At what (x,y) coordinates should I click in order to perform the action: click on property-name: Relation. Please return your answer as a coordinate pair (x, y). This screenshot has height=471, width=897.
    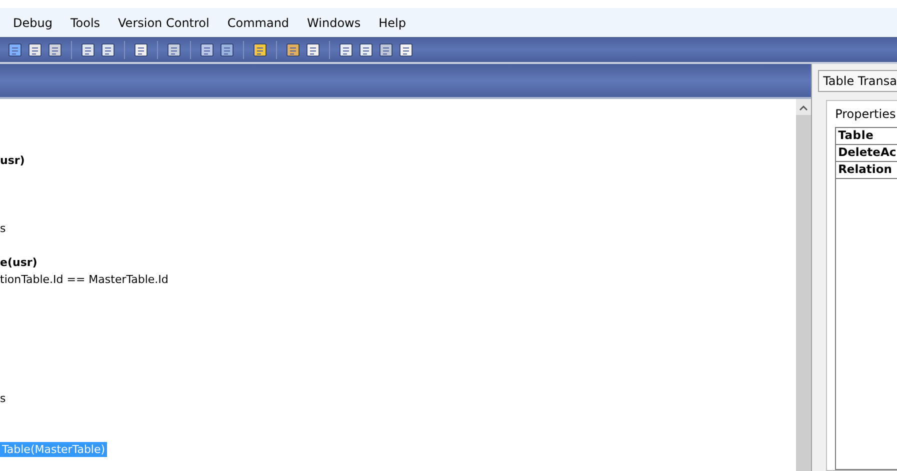
    Looking at the image, I should click on (866, 170).